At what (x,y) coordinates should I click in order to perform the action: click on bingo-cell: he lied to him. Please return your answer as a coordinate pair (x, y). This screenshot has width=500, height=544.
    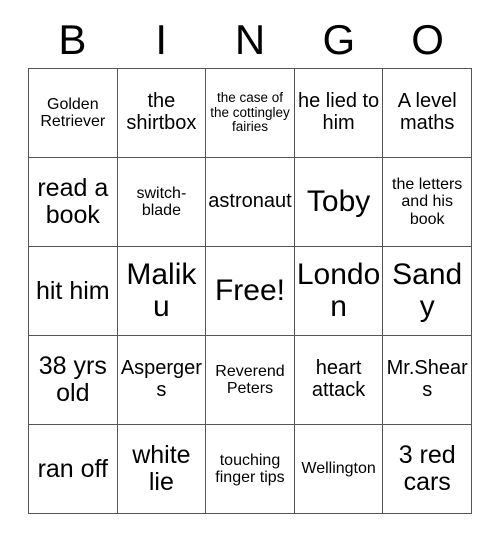
    Looking at the image, I should click on (339, 113).